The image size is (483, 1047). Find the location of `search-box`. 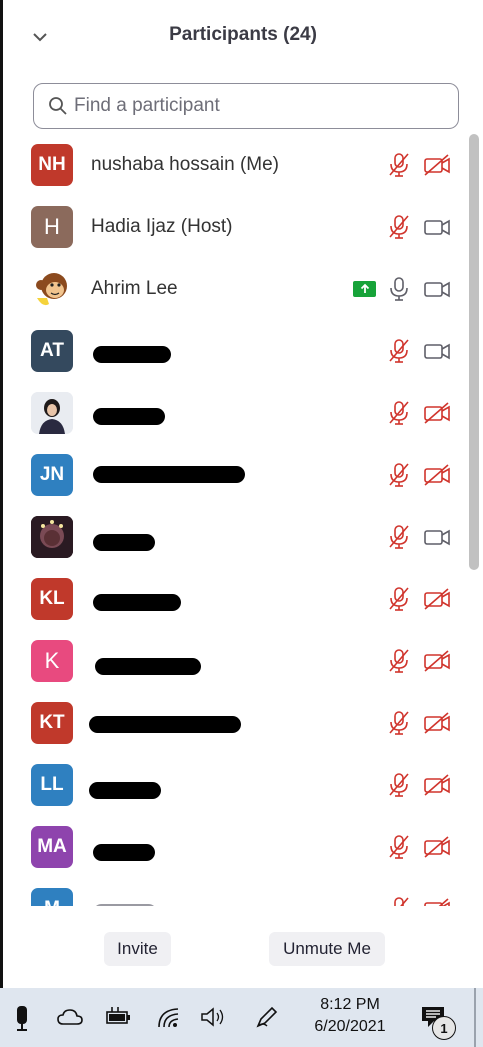

search-box is located at coordinates (246, 106).